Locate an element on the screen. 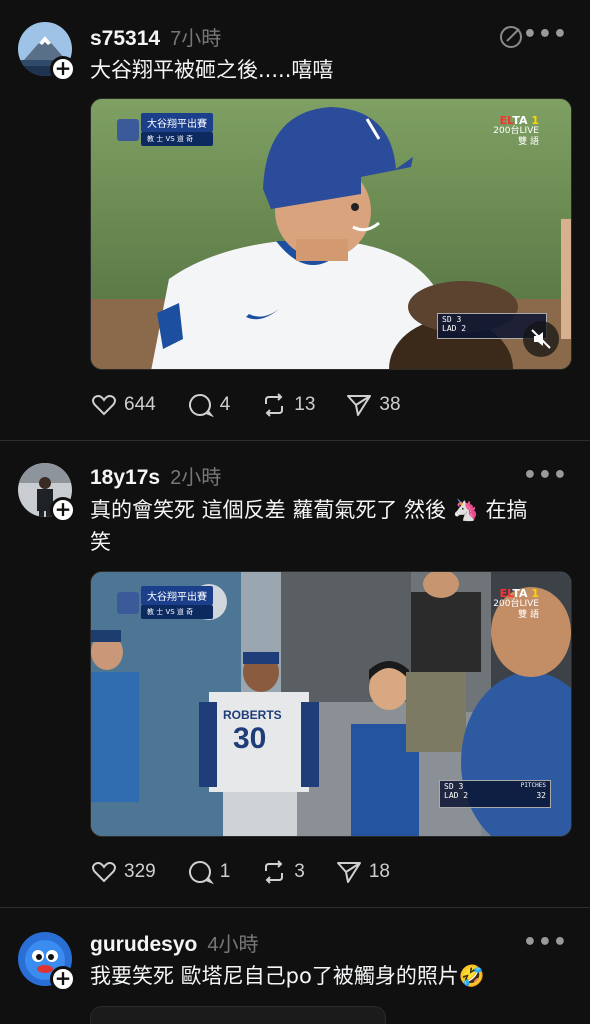 The width and height of the screenshot is (590, 1024). share-button: 18 is located at coordinates (362, 872).